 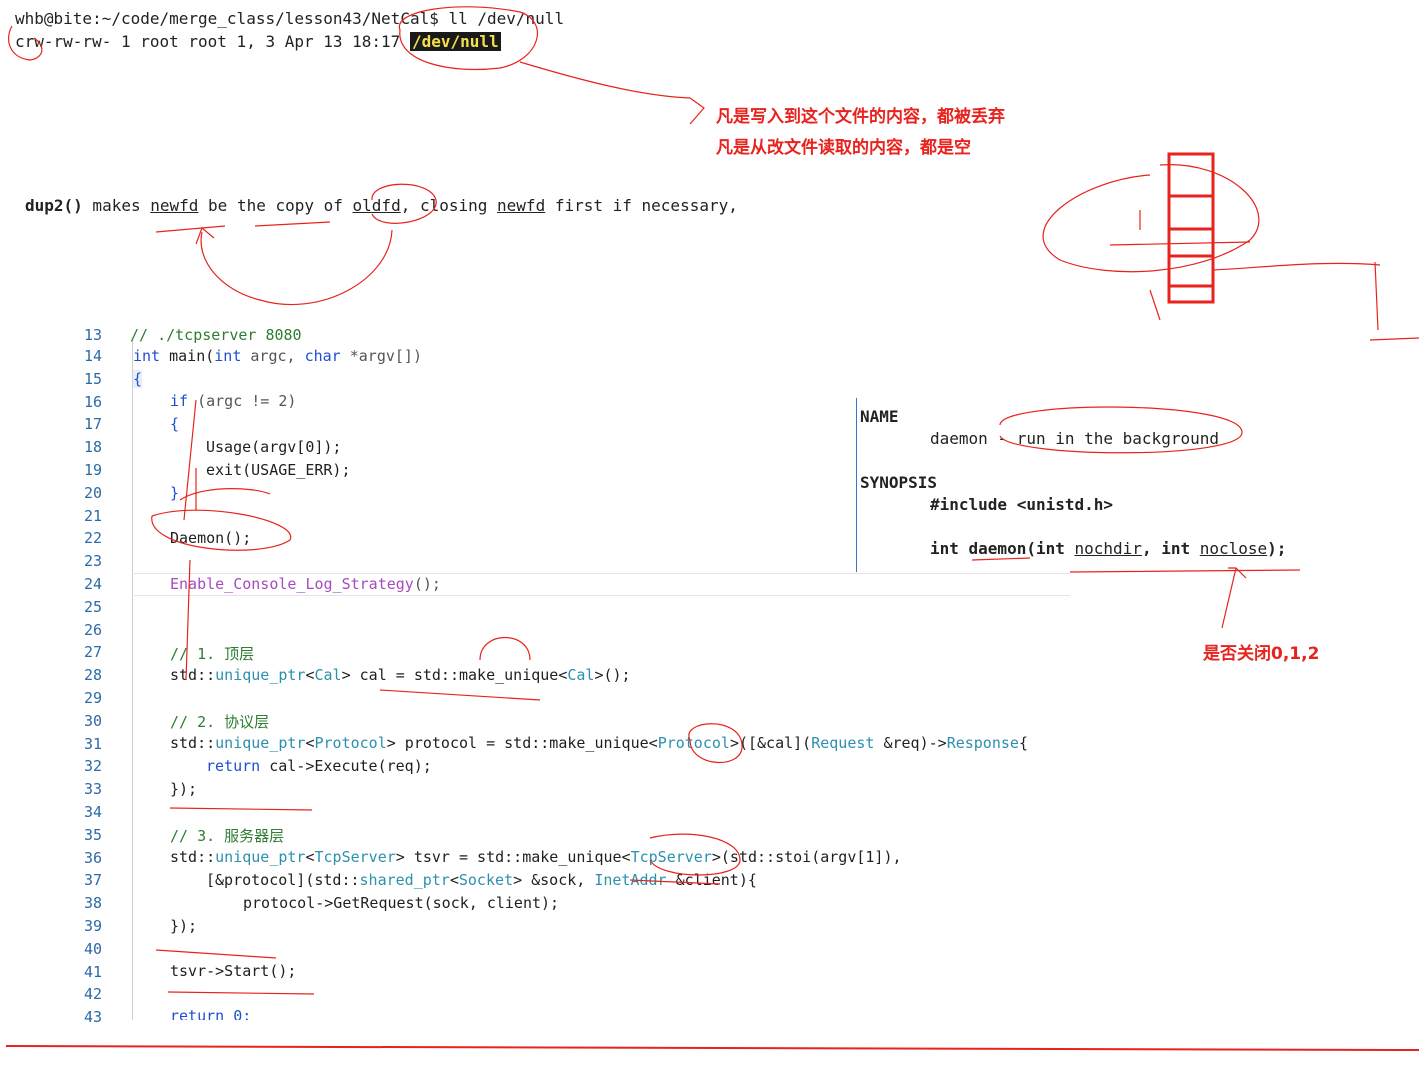 I want to click on line-number: 40, so click(x=92, y=948).